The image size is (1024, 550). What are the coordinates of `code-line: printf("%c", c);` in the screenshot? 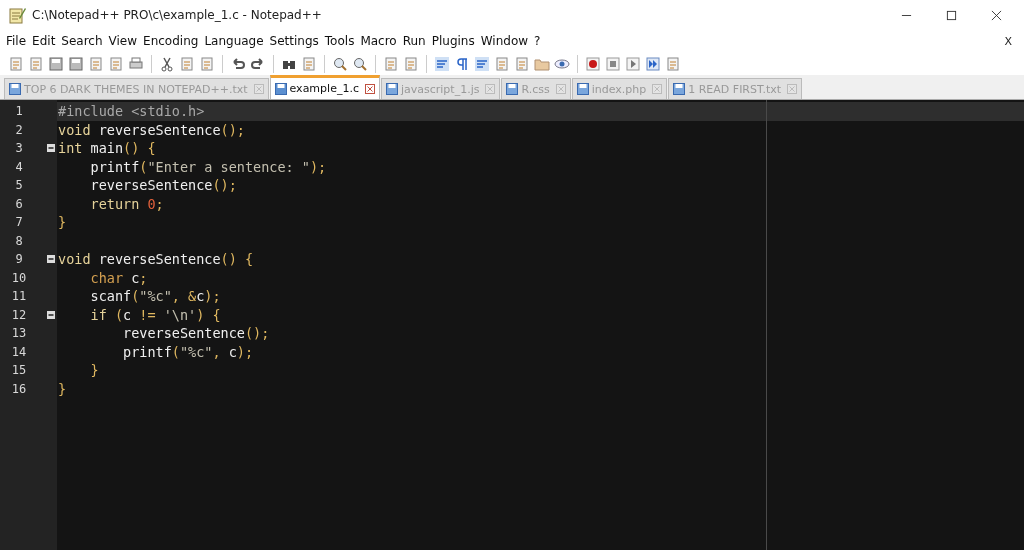 It's located at (188, 351).